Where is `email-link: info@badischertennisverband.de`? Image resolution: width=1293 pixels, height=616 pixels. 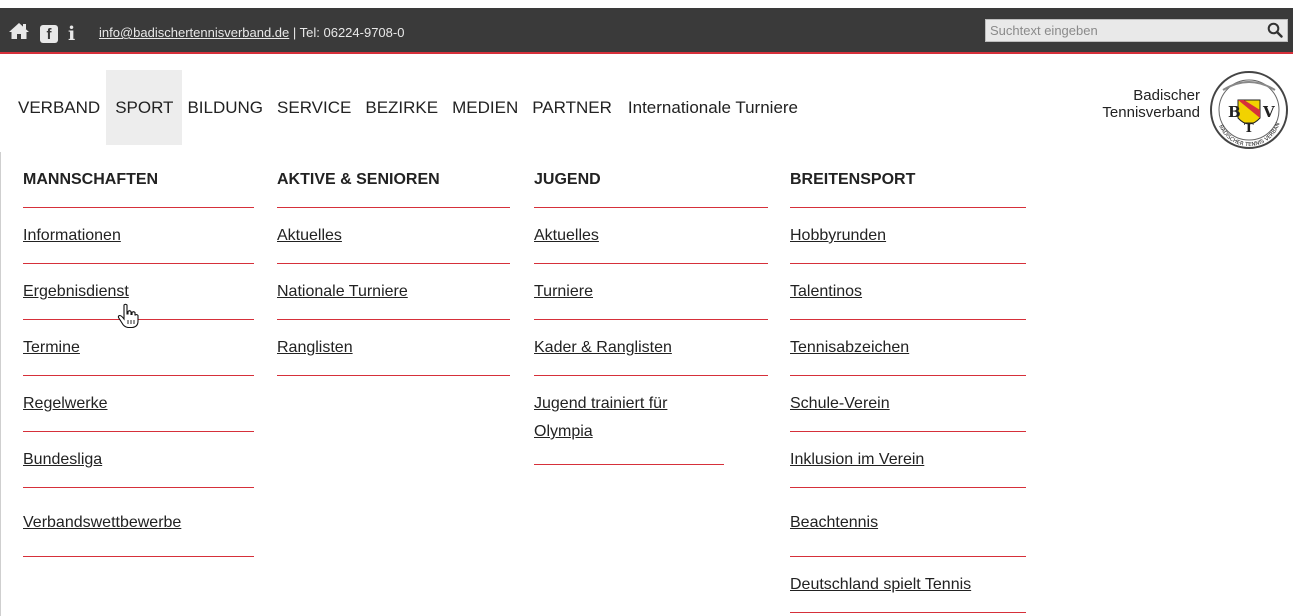 email-link: info@badischertennisverband.de is located at coordinates (194, 32).